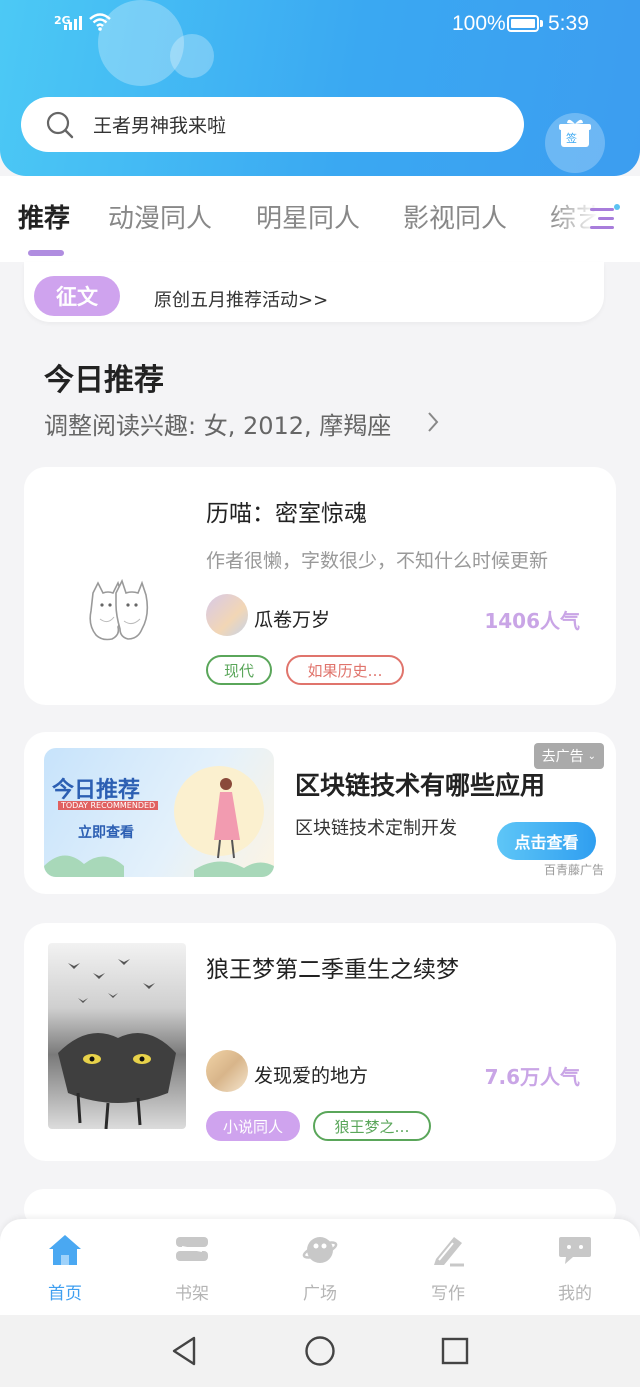 This screenshot has width=640, height=1387. What do you see at coordinates (532, 1077) in the screenshot?
I see `popularity: 7.6万人气` at bounding box center [532, 1077].